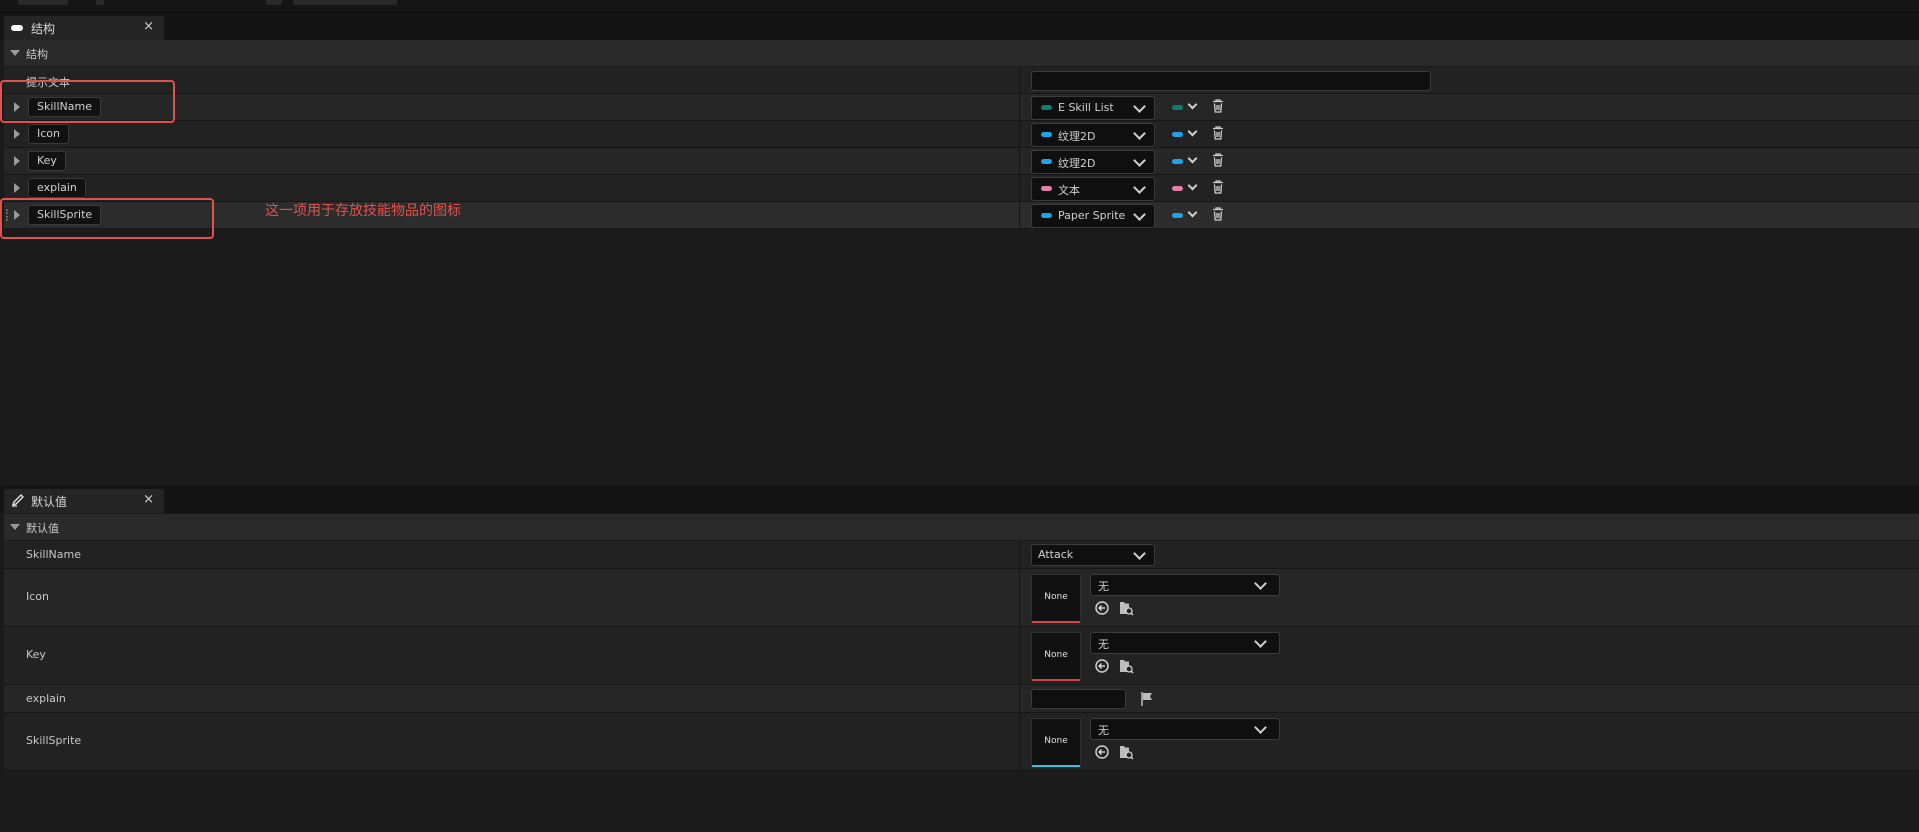 The height and width of the screenshot is (832, 1919). I want to click on type-label: Paper Sprite, so click(1092, 215).